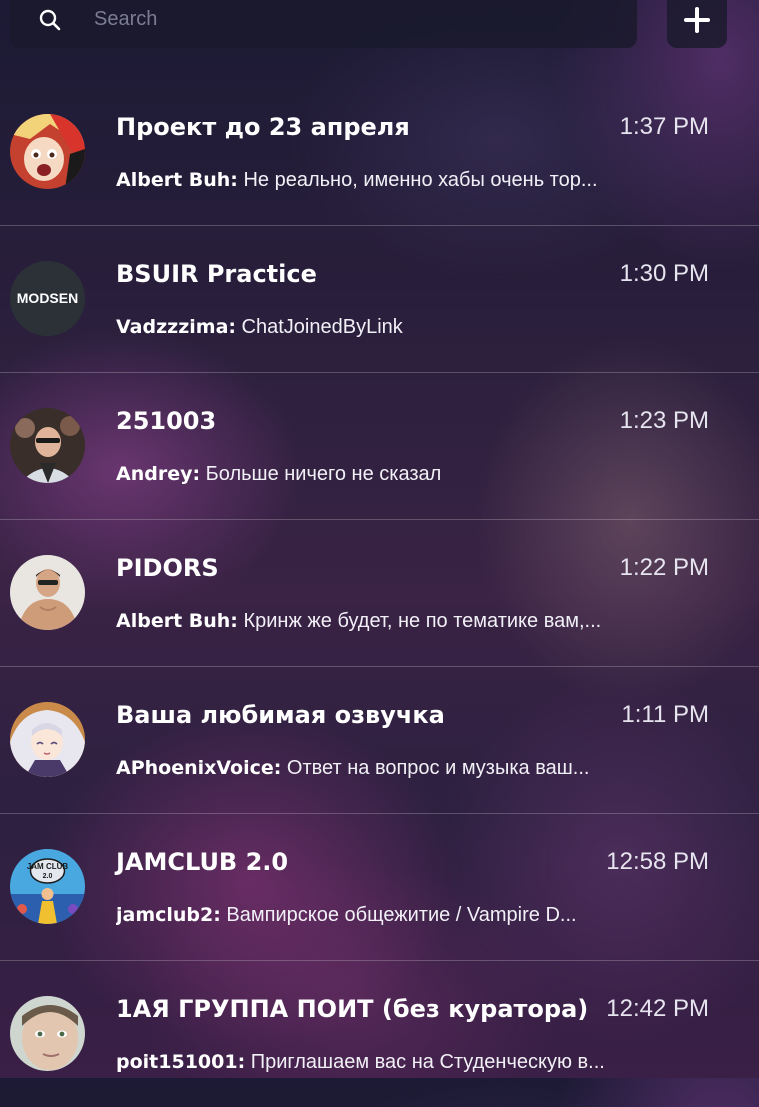  I want to click on chat-title: 251003, so click(166, 421).